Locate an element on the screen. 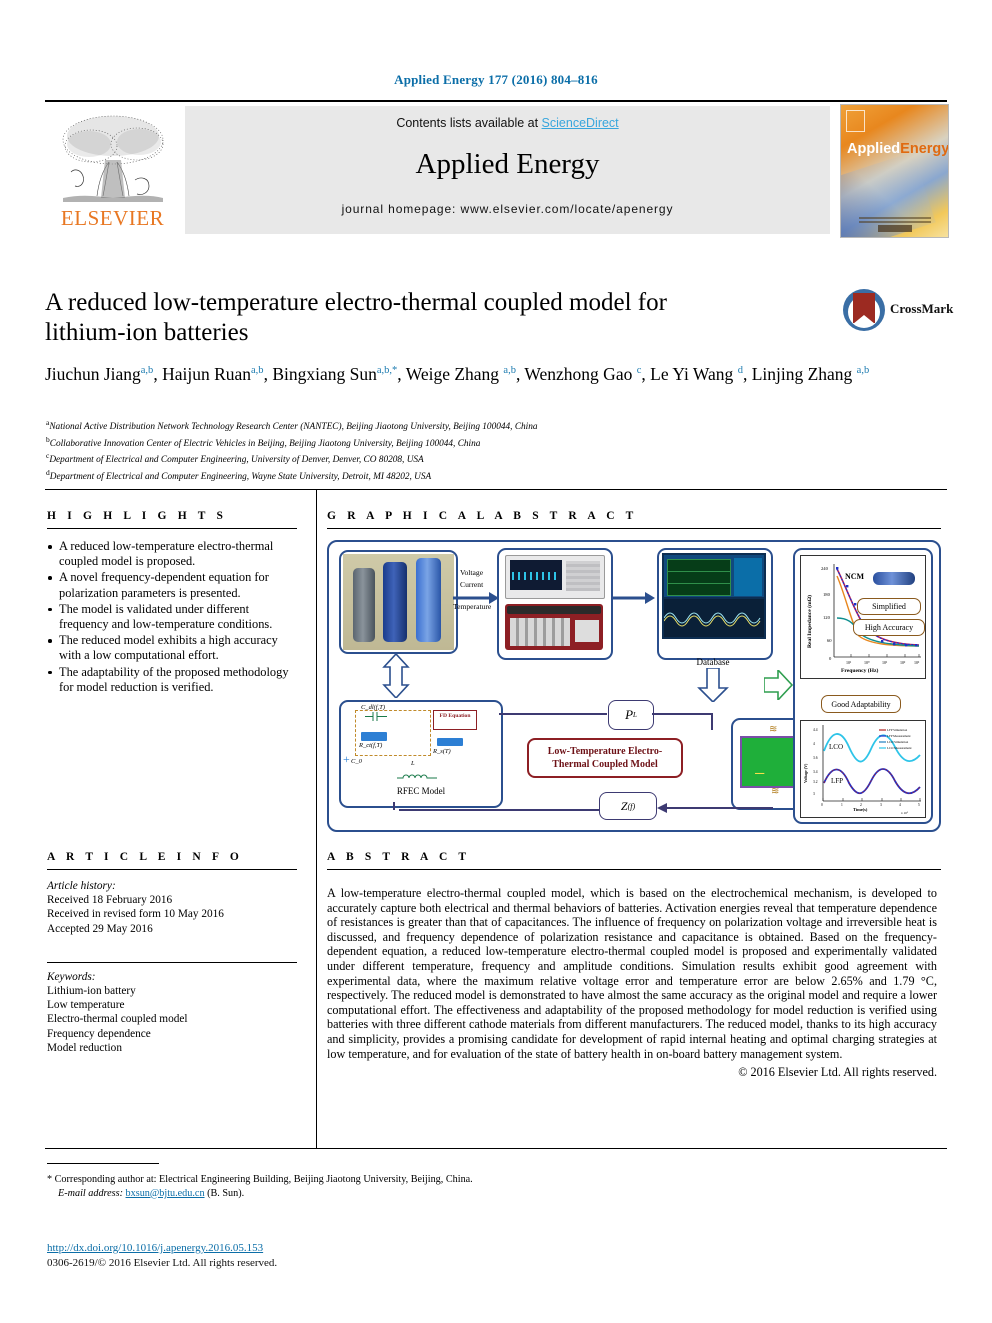 This screenshot has height=1323, width=992. callout-good-adaptability: Good Adaptability is located at coordinates (861, 704).